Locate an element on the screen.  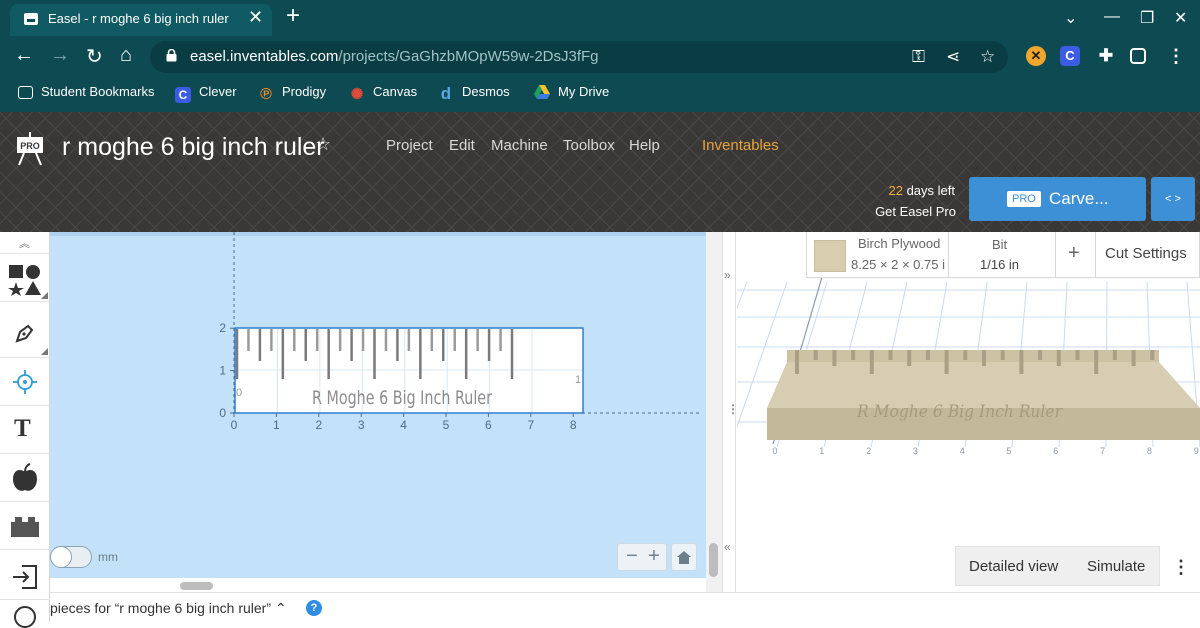
preview-drawing: R Moghe 6 Big Inch Ruler 0 1 2 3 4 5 6 7 8 9 is located at coordinates (968, 366).